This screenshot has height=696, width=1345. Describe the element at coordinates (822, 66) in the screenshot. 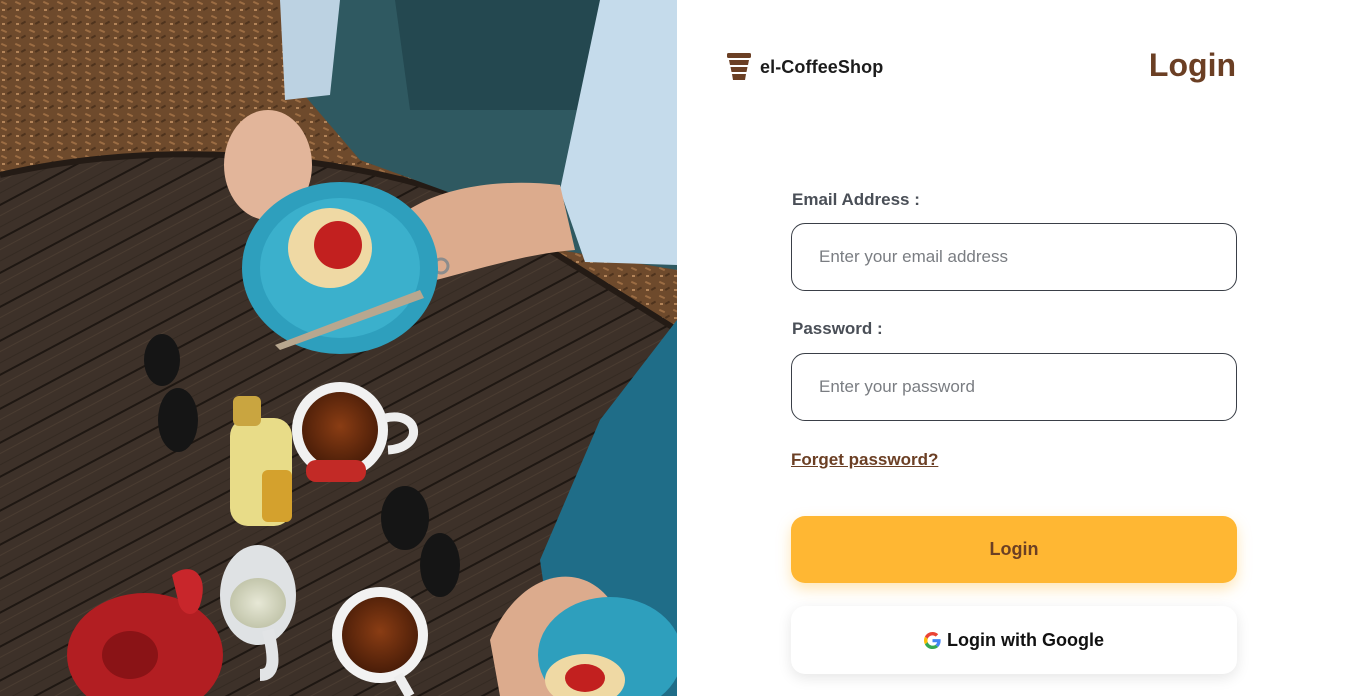

I see `brand-name: el-CoffeeShop` at that location.